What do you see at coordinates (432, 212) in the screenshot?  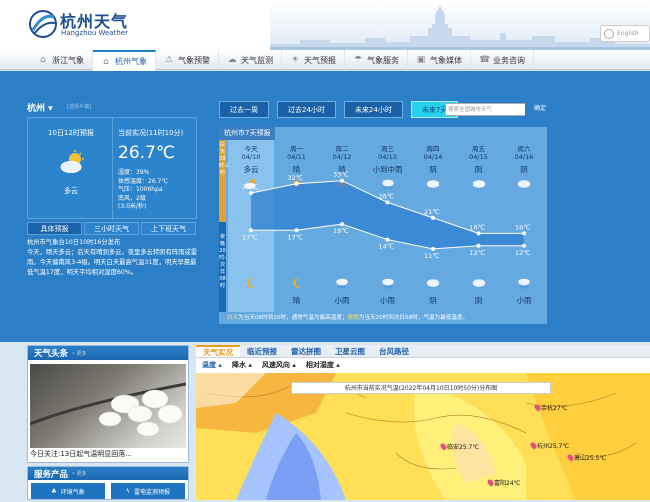 I see `high-temp-label: 21℃` at bounding box center [432, 212].